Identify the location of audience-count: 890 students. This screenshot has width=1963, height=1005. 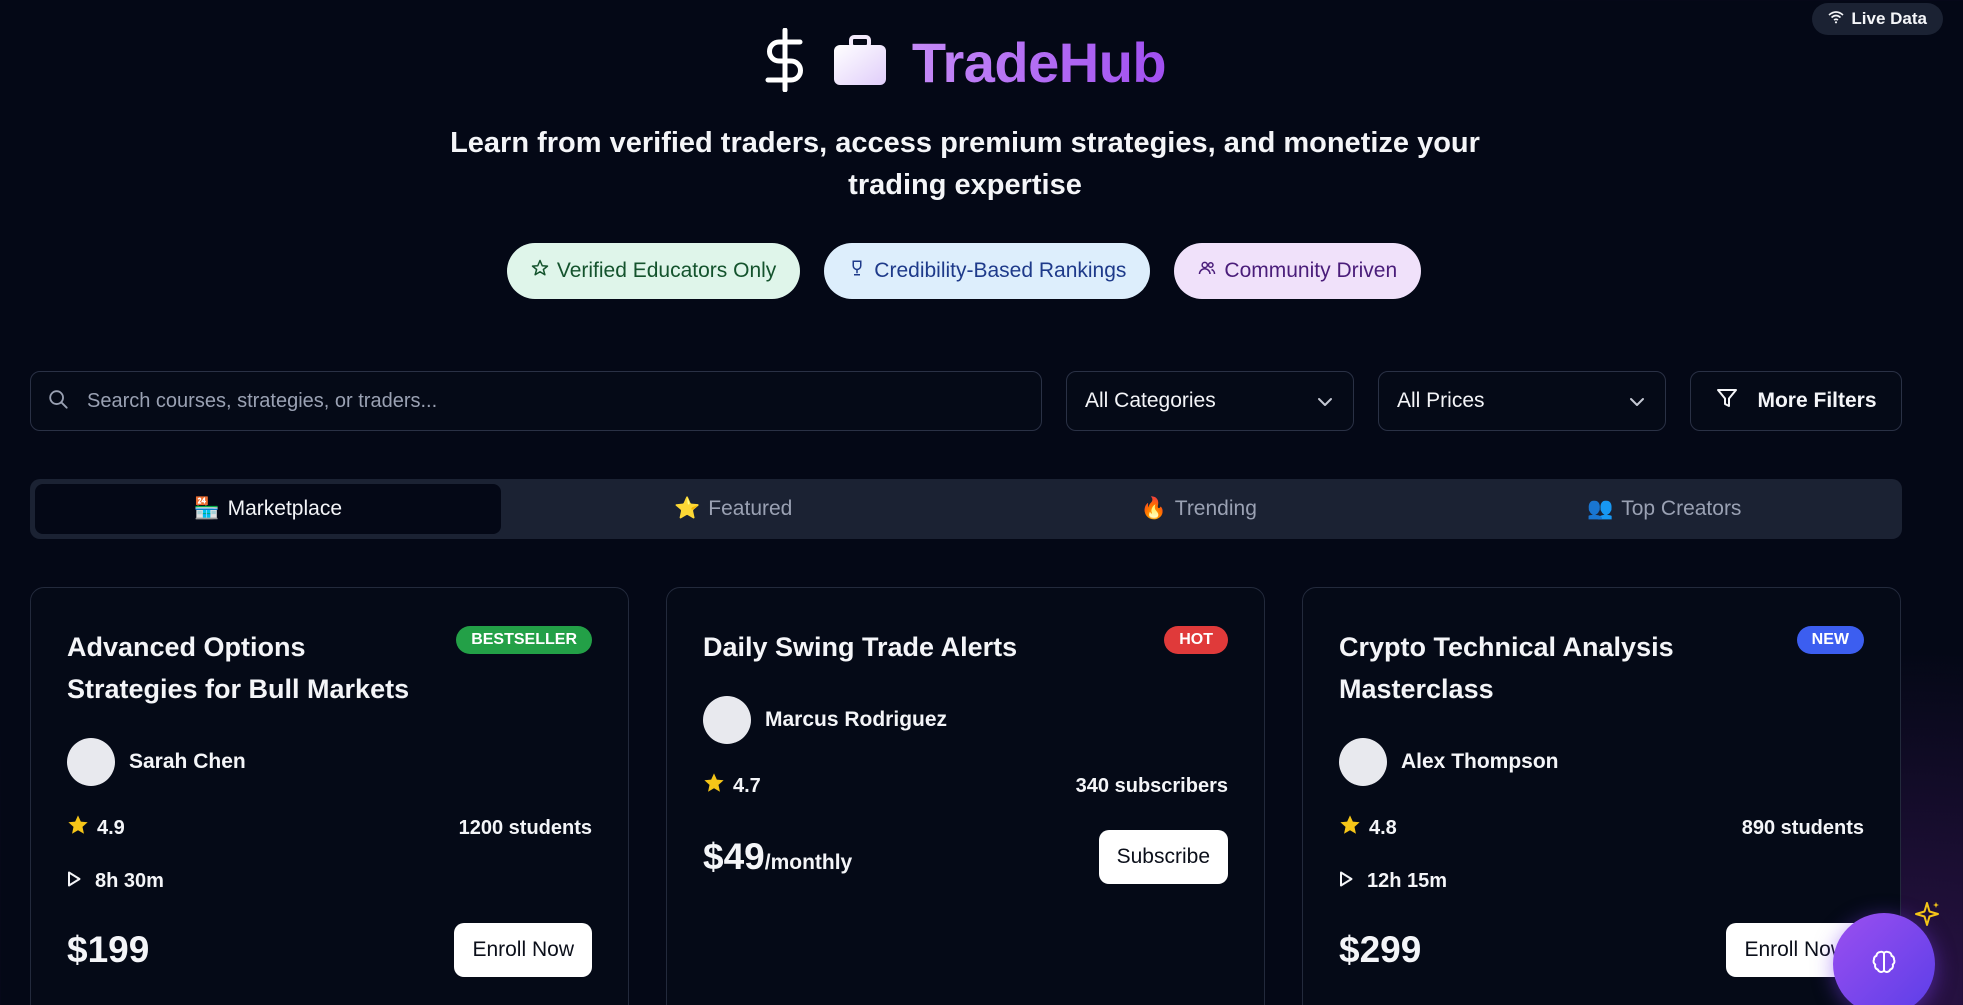
(1802, 827).